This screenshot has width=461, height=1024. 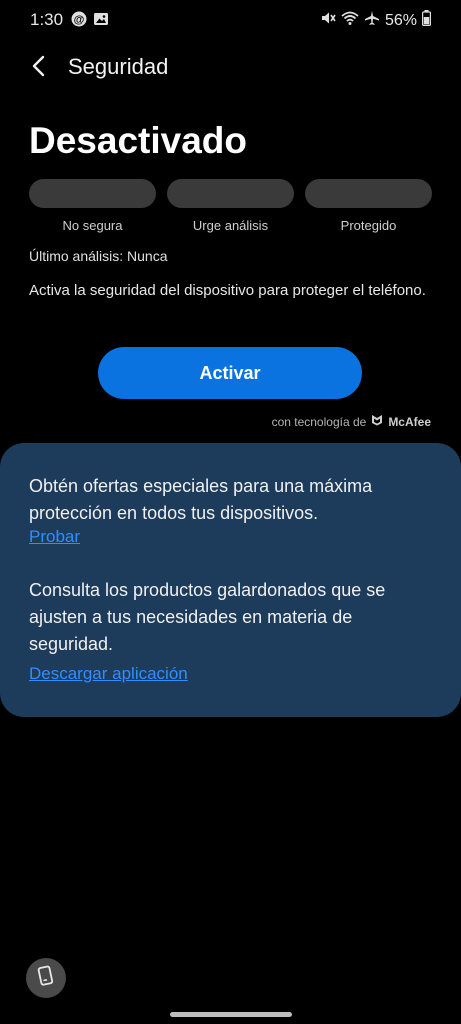 I want to click on level-label-scan-needed: Urge análisis, so click(x=230, y=225).